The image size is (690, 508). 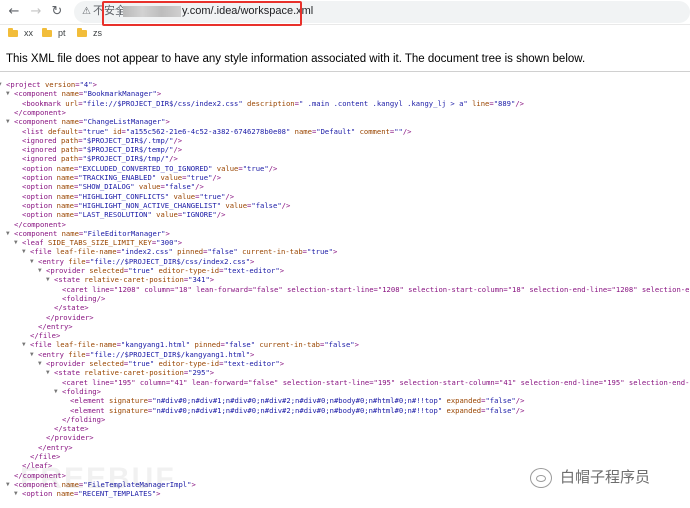 I want to click on xml-line: ▼ <component name="FileEditorManager">, so click(x=88, y=233).